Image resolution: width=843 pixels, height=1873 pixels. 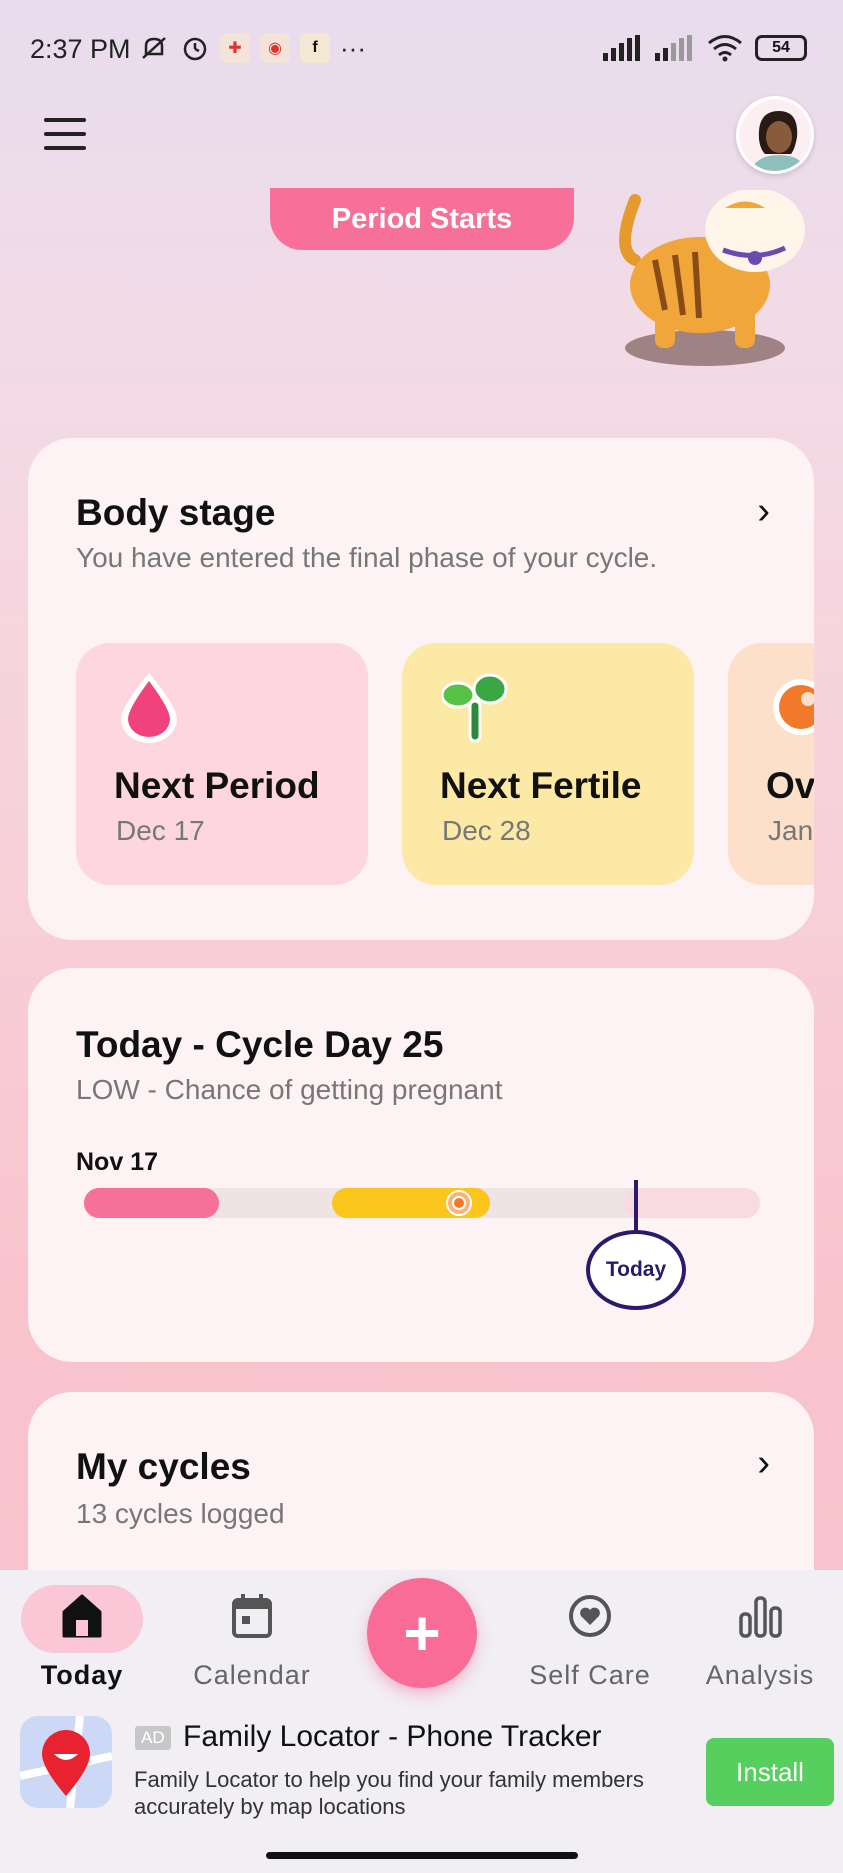 I want to click on nav-calendar: Calendar, so click(x=252, y=1640).